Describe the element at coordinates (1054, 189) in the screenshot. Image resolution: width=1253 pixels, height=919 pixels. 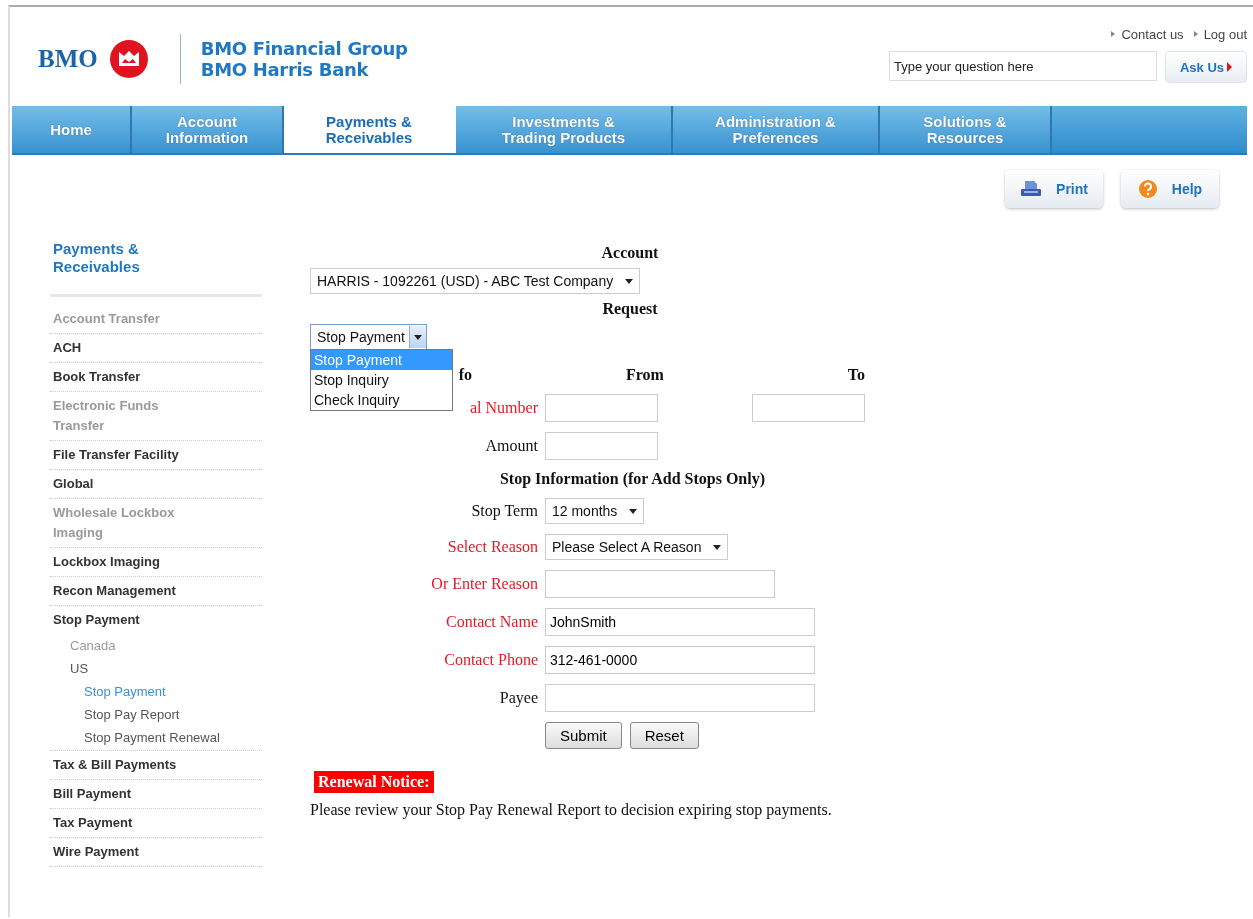
I see `print-button: Print` at that location.